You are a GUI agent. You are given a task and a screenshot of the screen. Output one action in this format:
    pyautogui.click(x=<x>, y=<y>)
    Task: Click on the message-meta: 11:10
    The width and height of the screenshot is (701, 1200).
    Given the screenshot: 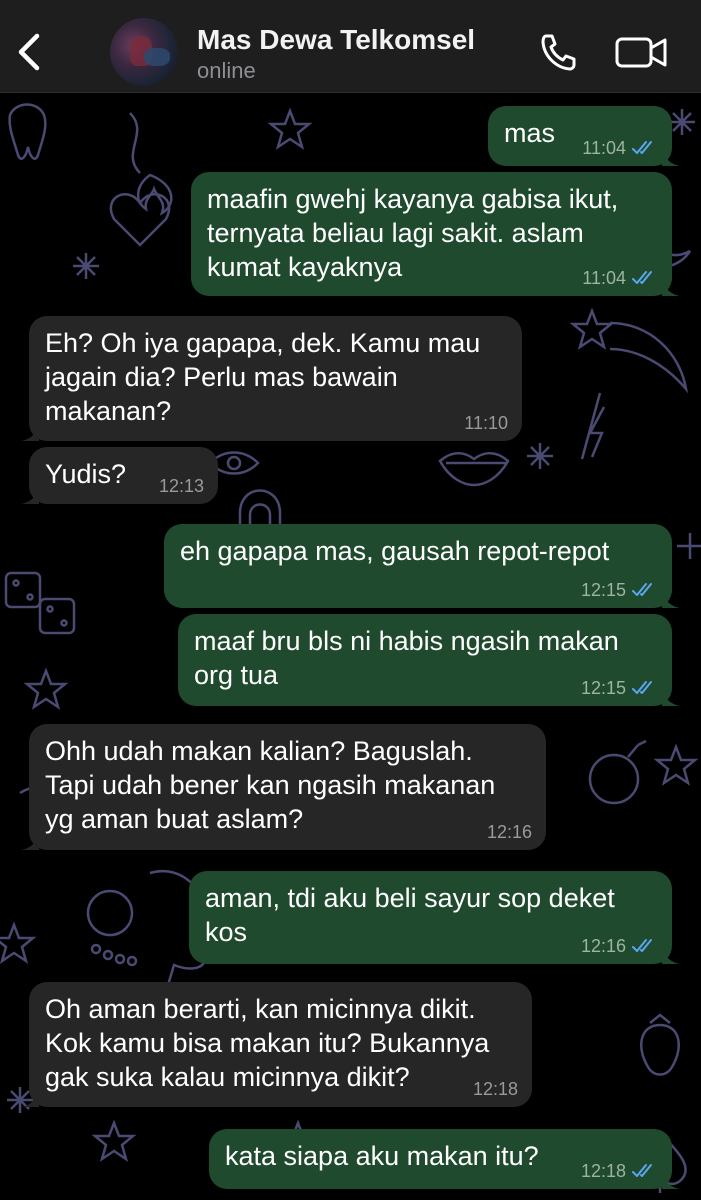 What is the action you would take?
    pyautogui.click(x=486, y=423)
    